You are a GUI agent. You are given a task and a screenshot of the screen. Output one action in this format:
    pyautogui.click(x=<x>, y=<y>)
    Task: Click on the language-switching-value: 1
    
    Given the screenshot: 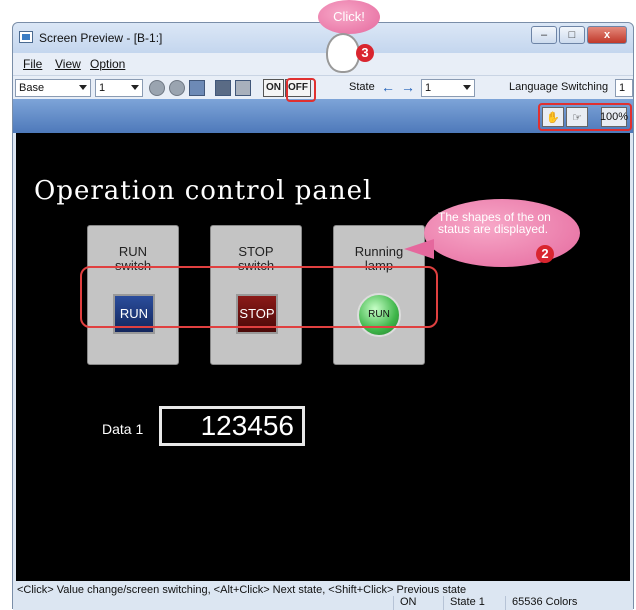 What is the action you would take?
    pyautogui.click(x=622, y=88)
    